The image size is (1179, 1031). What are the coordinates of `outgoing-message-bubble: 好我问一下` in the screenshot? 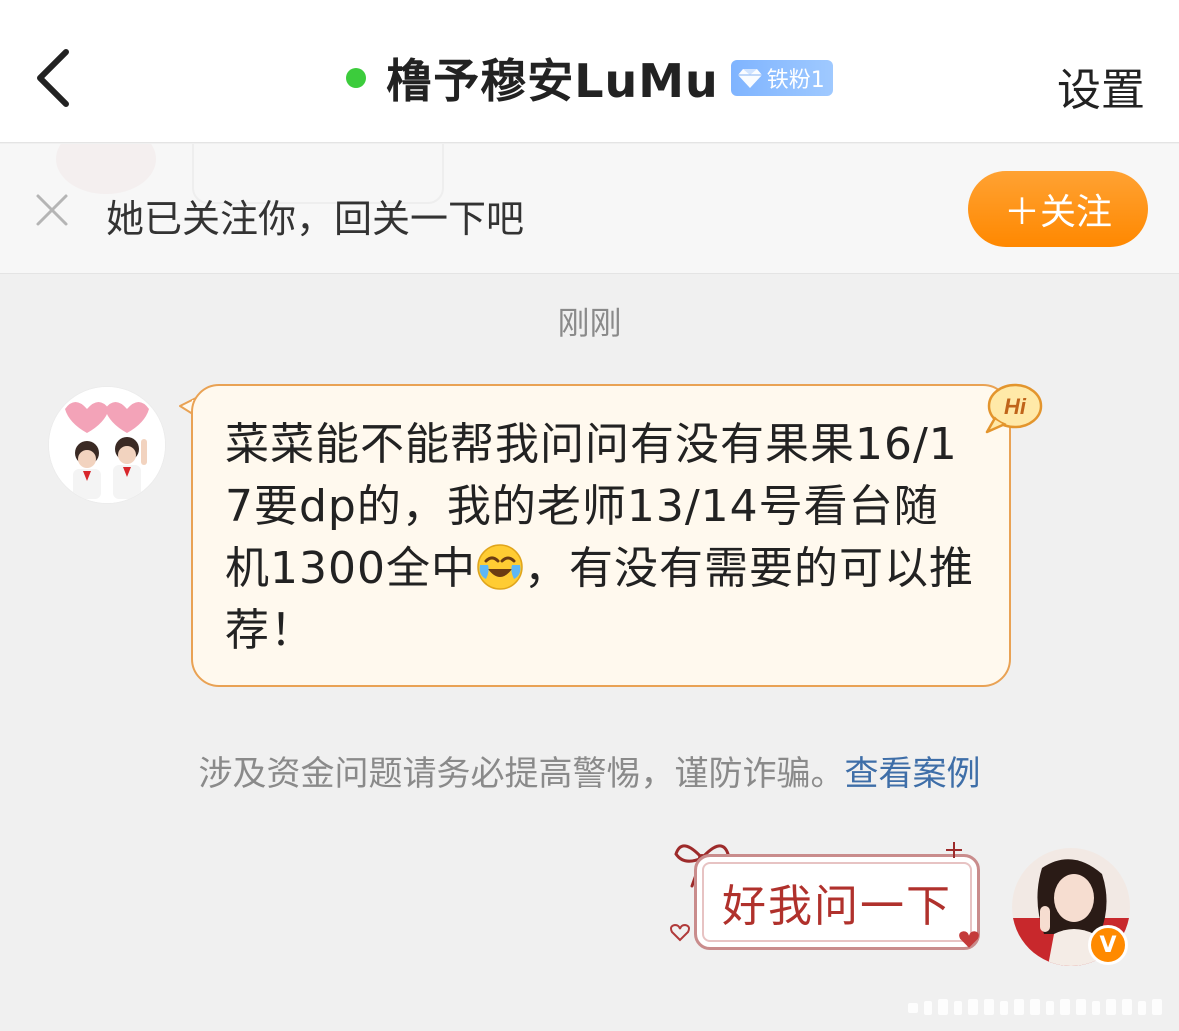 It's located at (837, 902).